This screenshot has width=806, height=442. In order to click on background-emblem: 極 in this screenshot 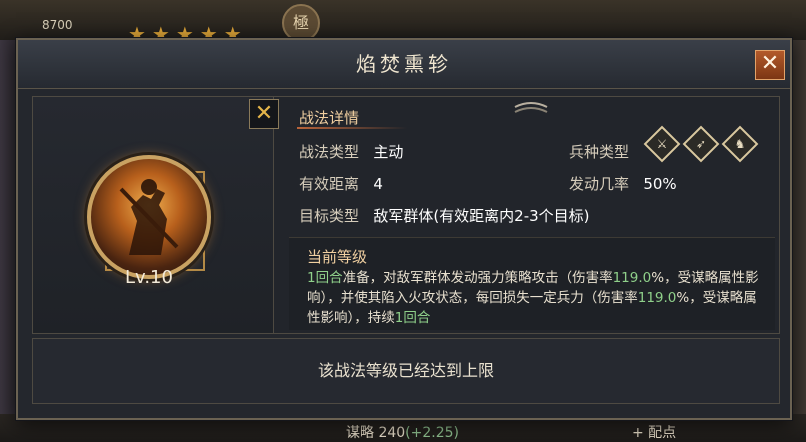, I will do `click(301, 23)`.